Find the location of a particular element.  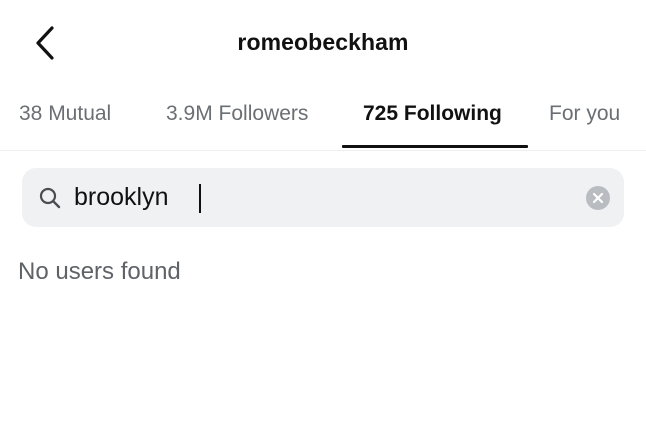

clear-icon is located at coordinates (598, 198).